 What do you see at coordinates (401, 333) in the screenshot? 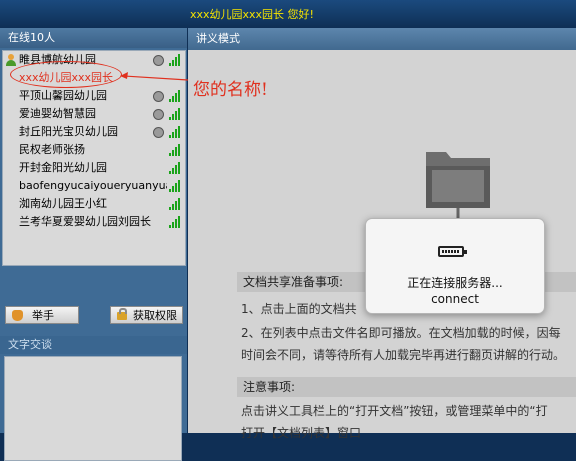
I see `prep-step-2: 2、在列表中点击文件名即可播放。在文档加载的时候，因每` at bounding box center [401, 333].